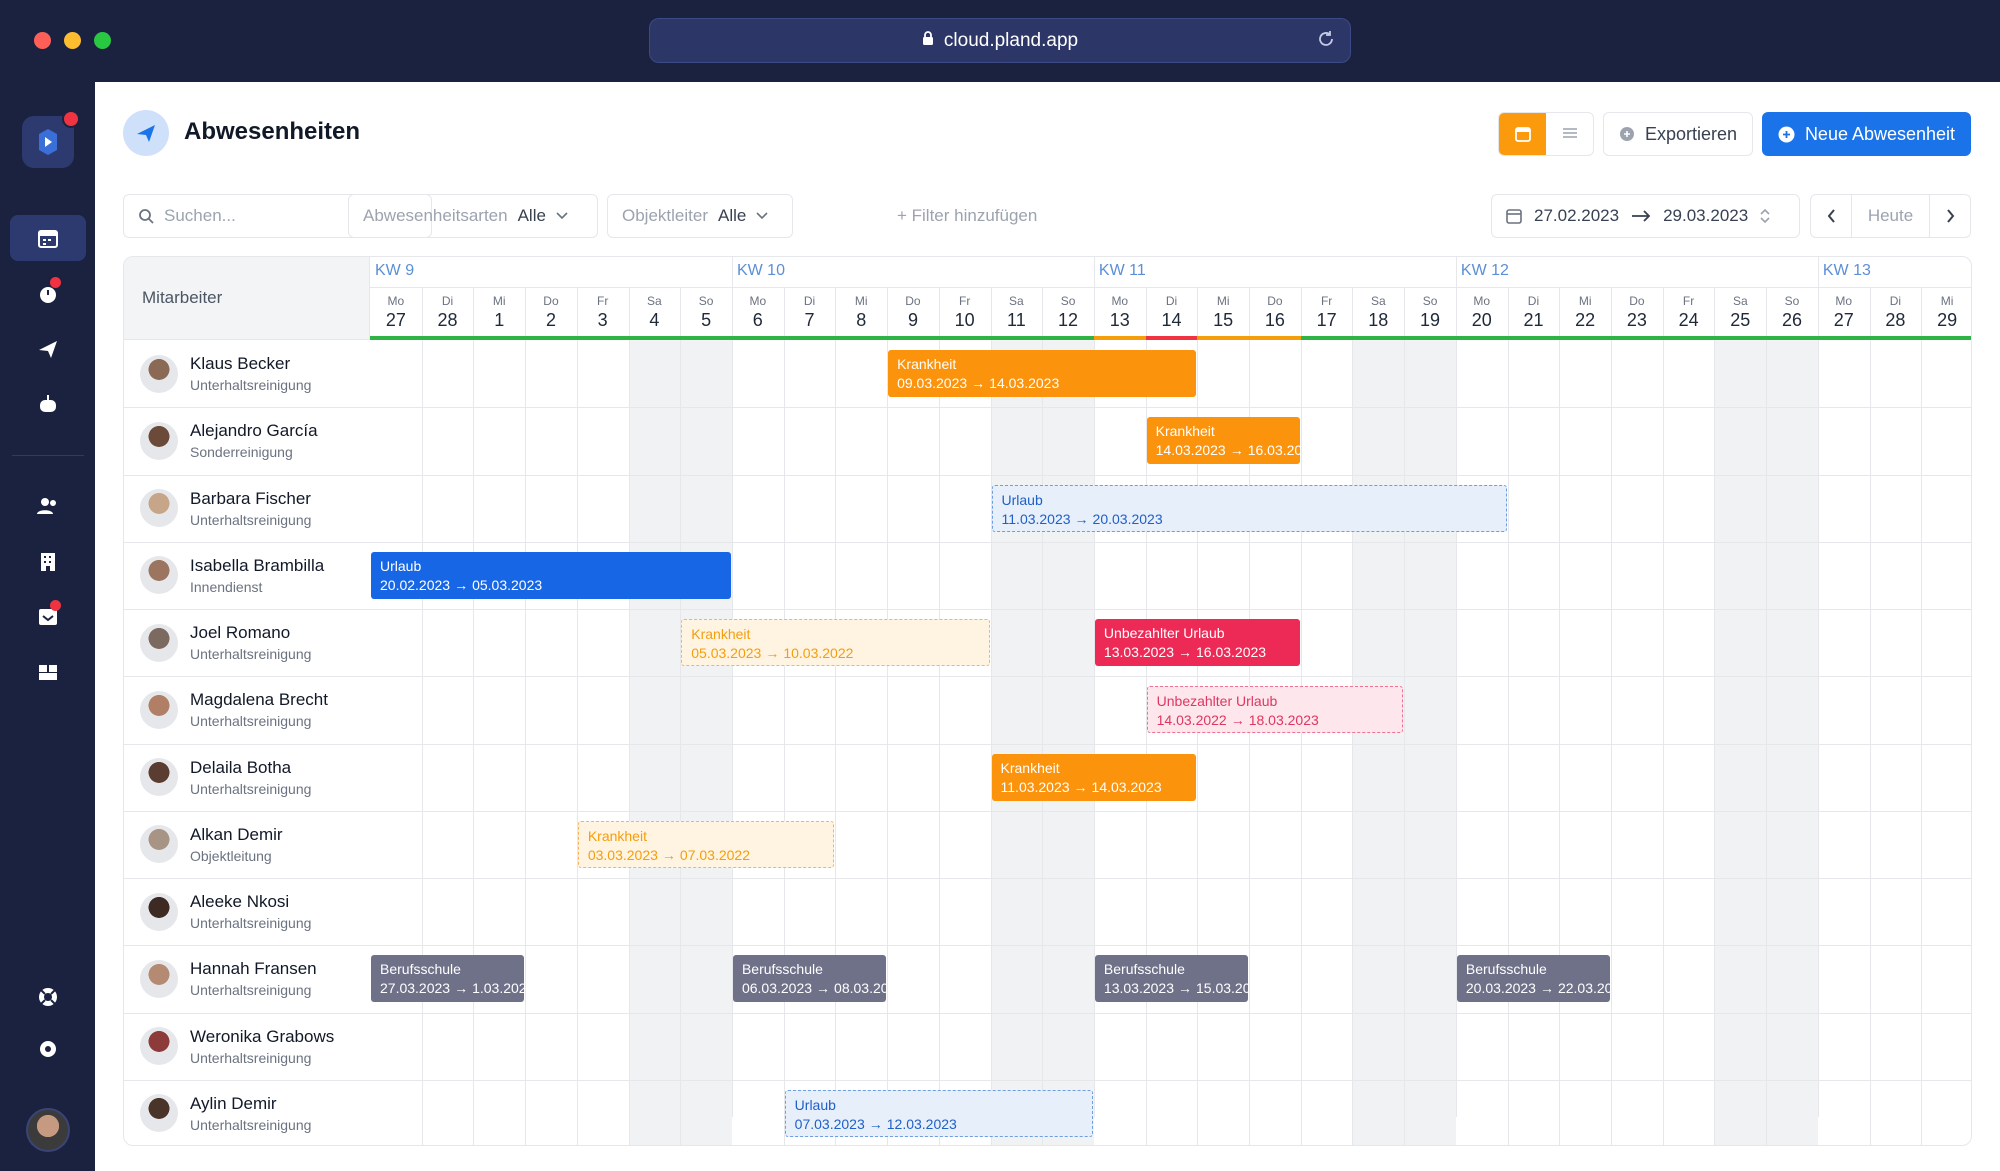  Describe the element at coordinates (1767, 716) in the screenshot. I see `column-divider` at that location.